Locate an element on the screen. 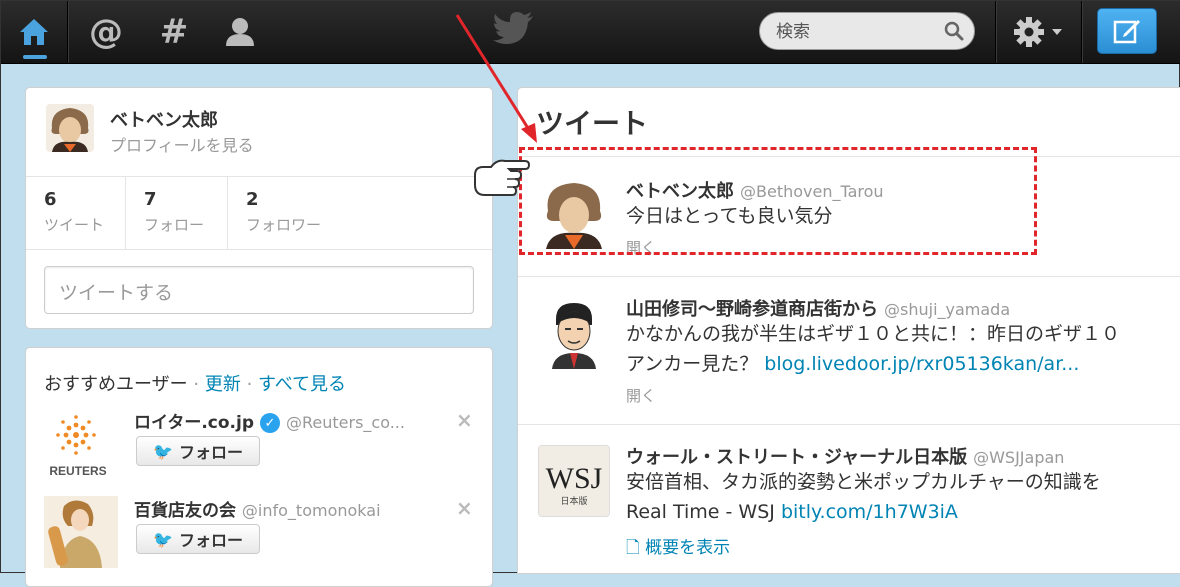 This screenshot has width=1180, height=587. compose-icon is located at coordinates (1126, 32).